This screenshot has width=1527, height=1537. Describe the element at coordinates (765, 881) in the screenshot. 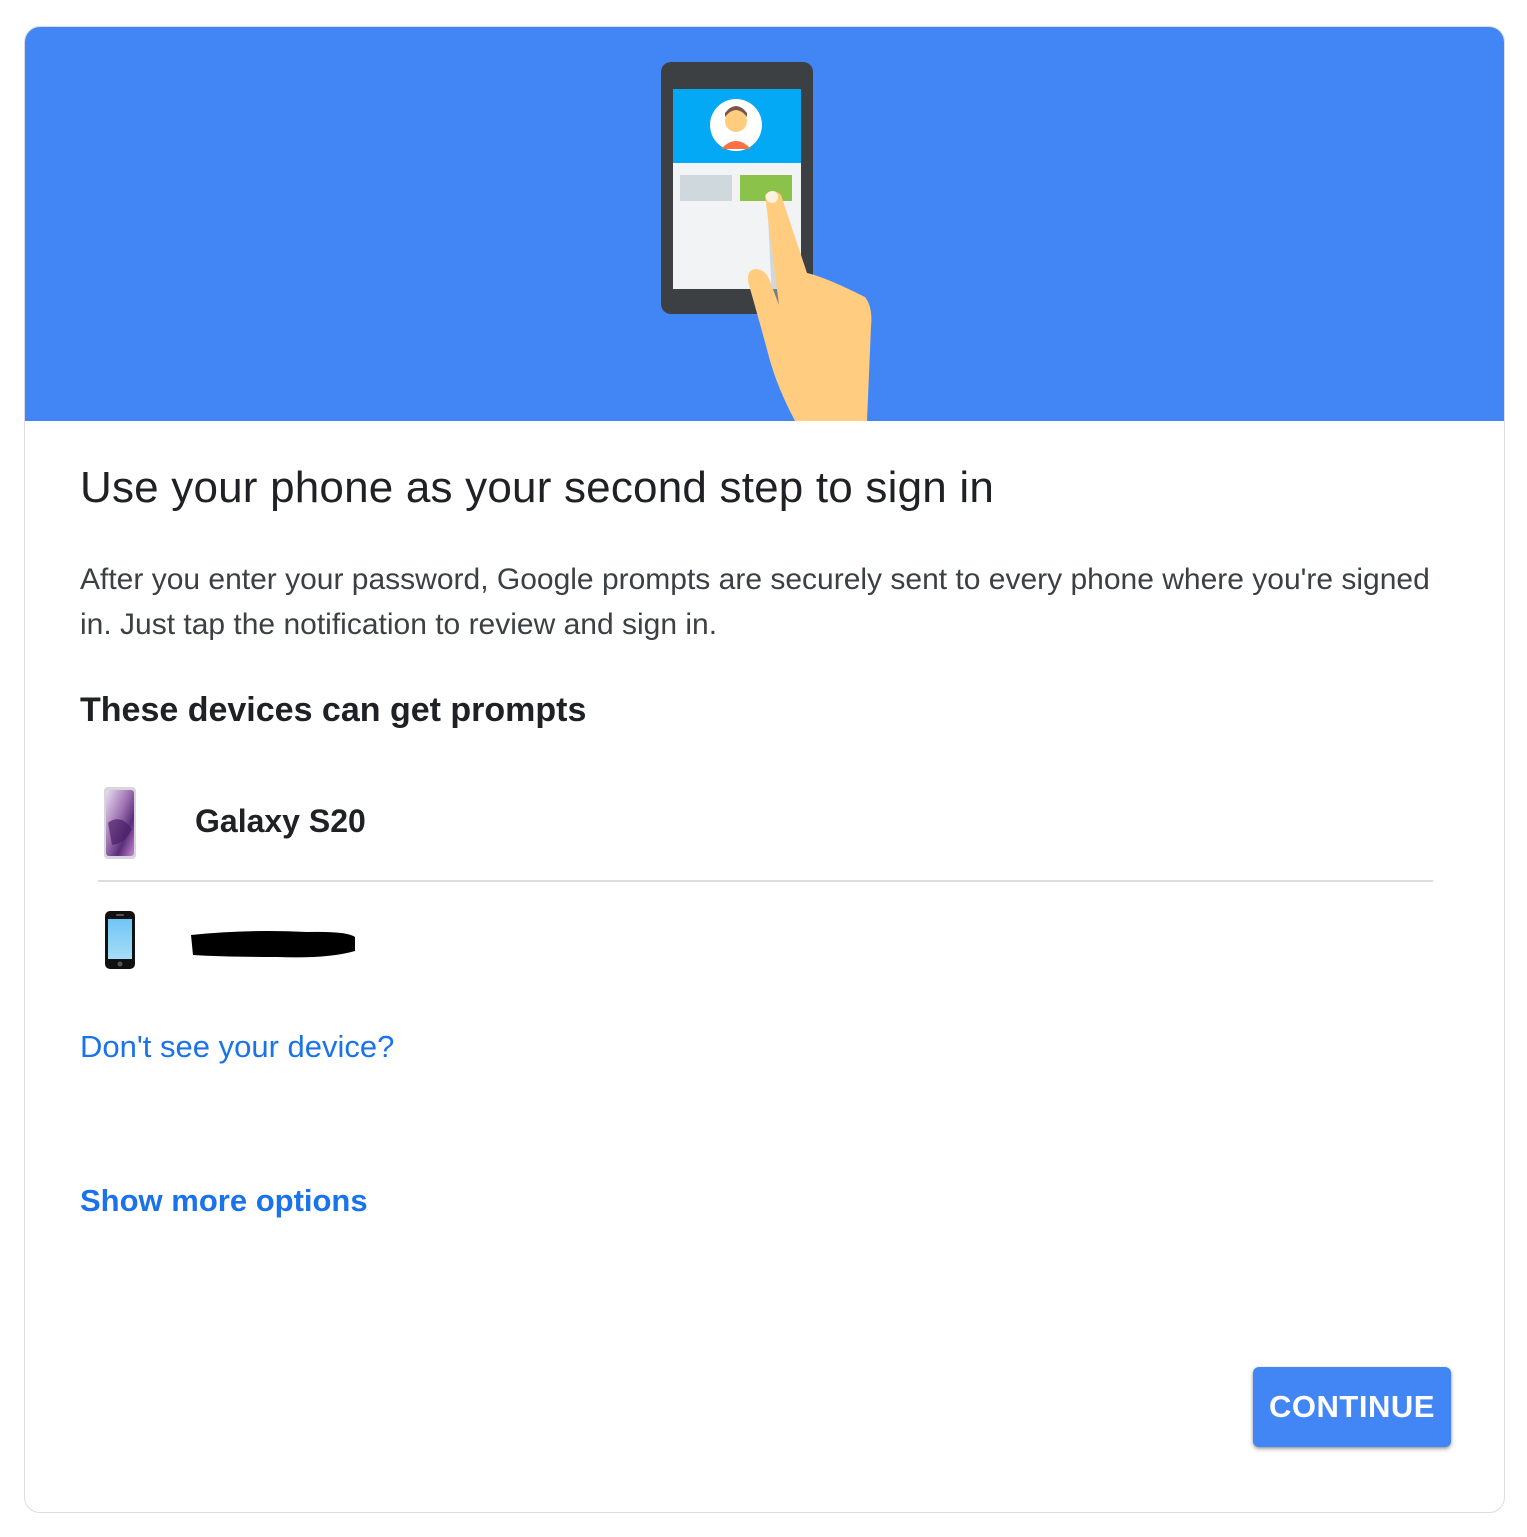

I see `device-divider` at that location.